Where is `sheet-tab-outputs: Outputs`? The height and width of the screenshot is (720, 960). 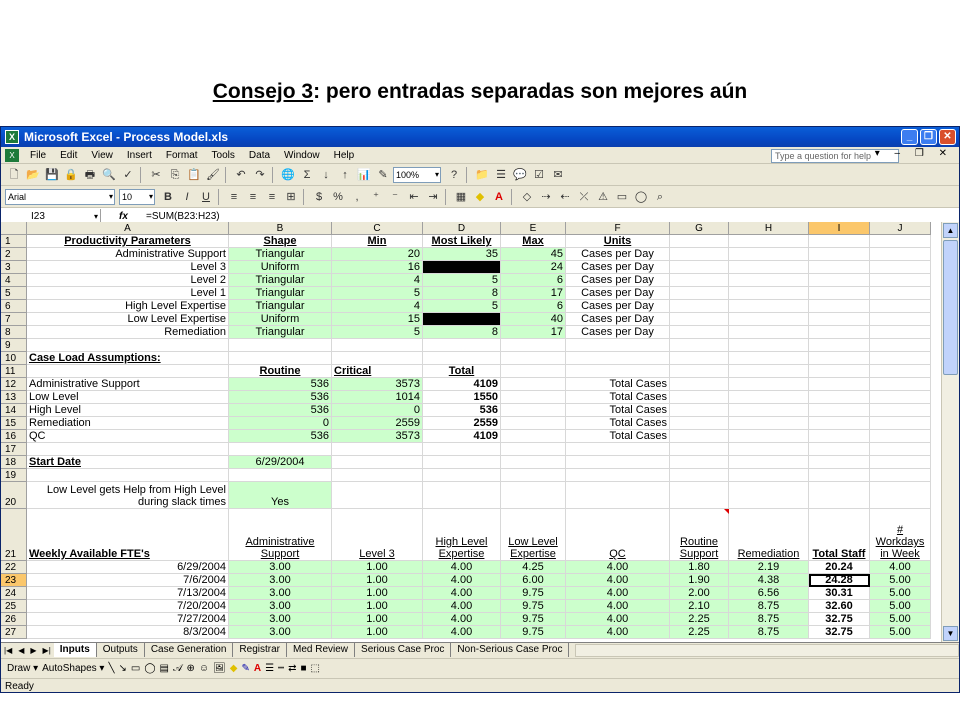 sheet-tab-outputs: Outputs is located at coordinates (121, 650).